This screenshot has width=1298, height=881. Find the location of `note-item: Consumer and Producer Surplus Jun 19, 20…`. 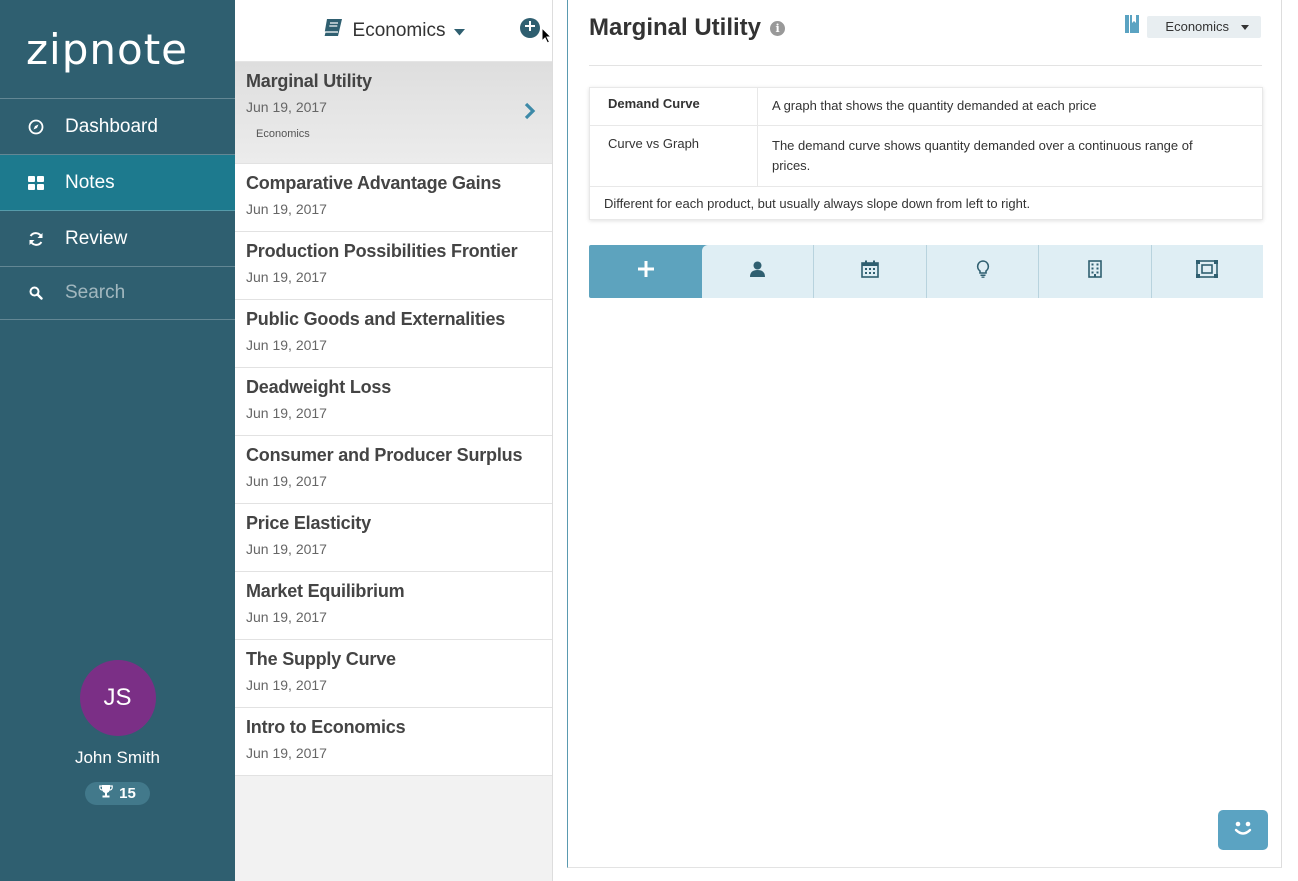

note-item: Consumer and Producer Surplus Jun 19, 20… is located at coordinates (393, 470).